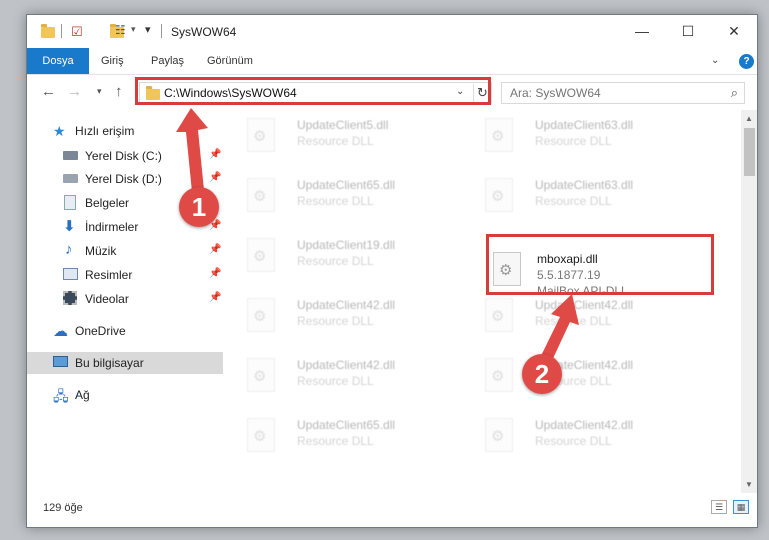 Image resolution: width=769 pixels, height=540 pixels. I want to click on nav-item-label: Belgeler, so click(107, 203).